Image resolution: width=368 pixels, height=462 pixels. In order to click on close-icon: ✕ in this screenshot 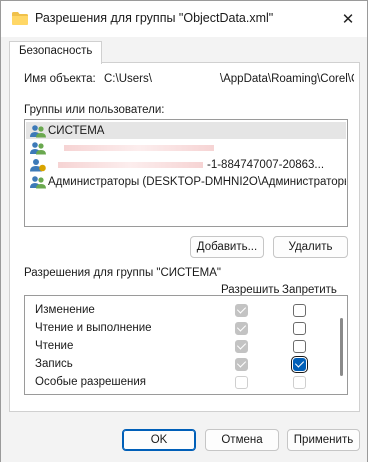, I will do `click(348, 19)`.